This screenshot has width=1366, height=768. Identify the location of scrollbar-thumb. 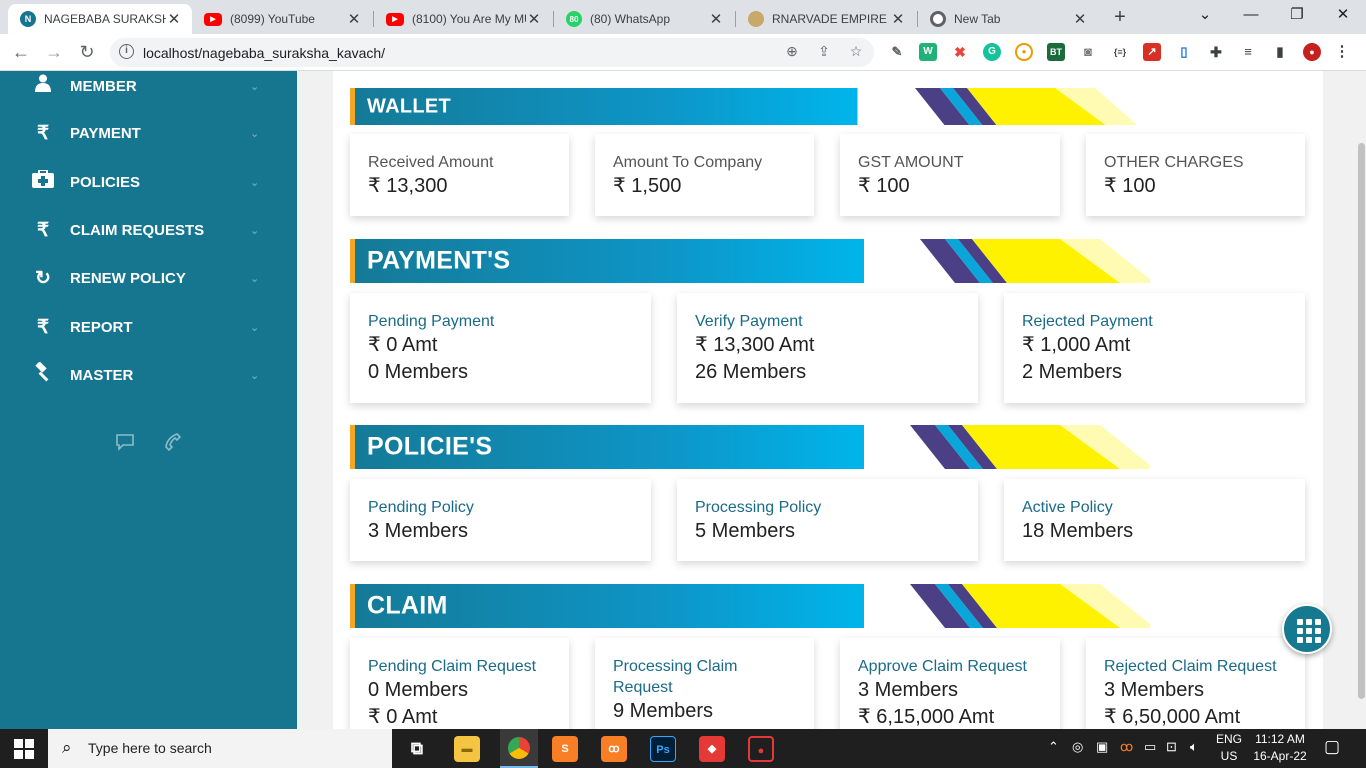
(1361, 421).